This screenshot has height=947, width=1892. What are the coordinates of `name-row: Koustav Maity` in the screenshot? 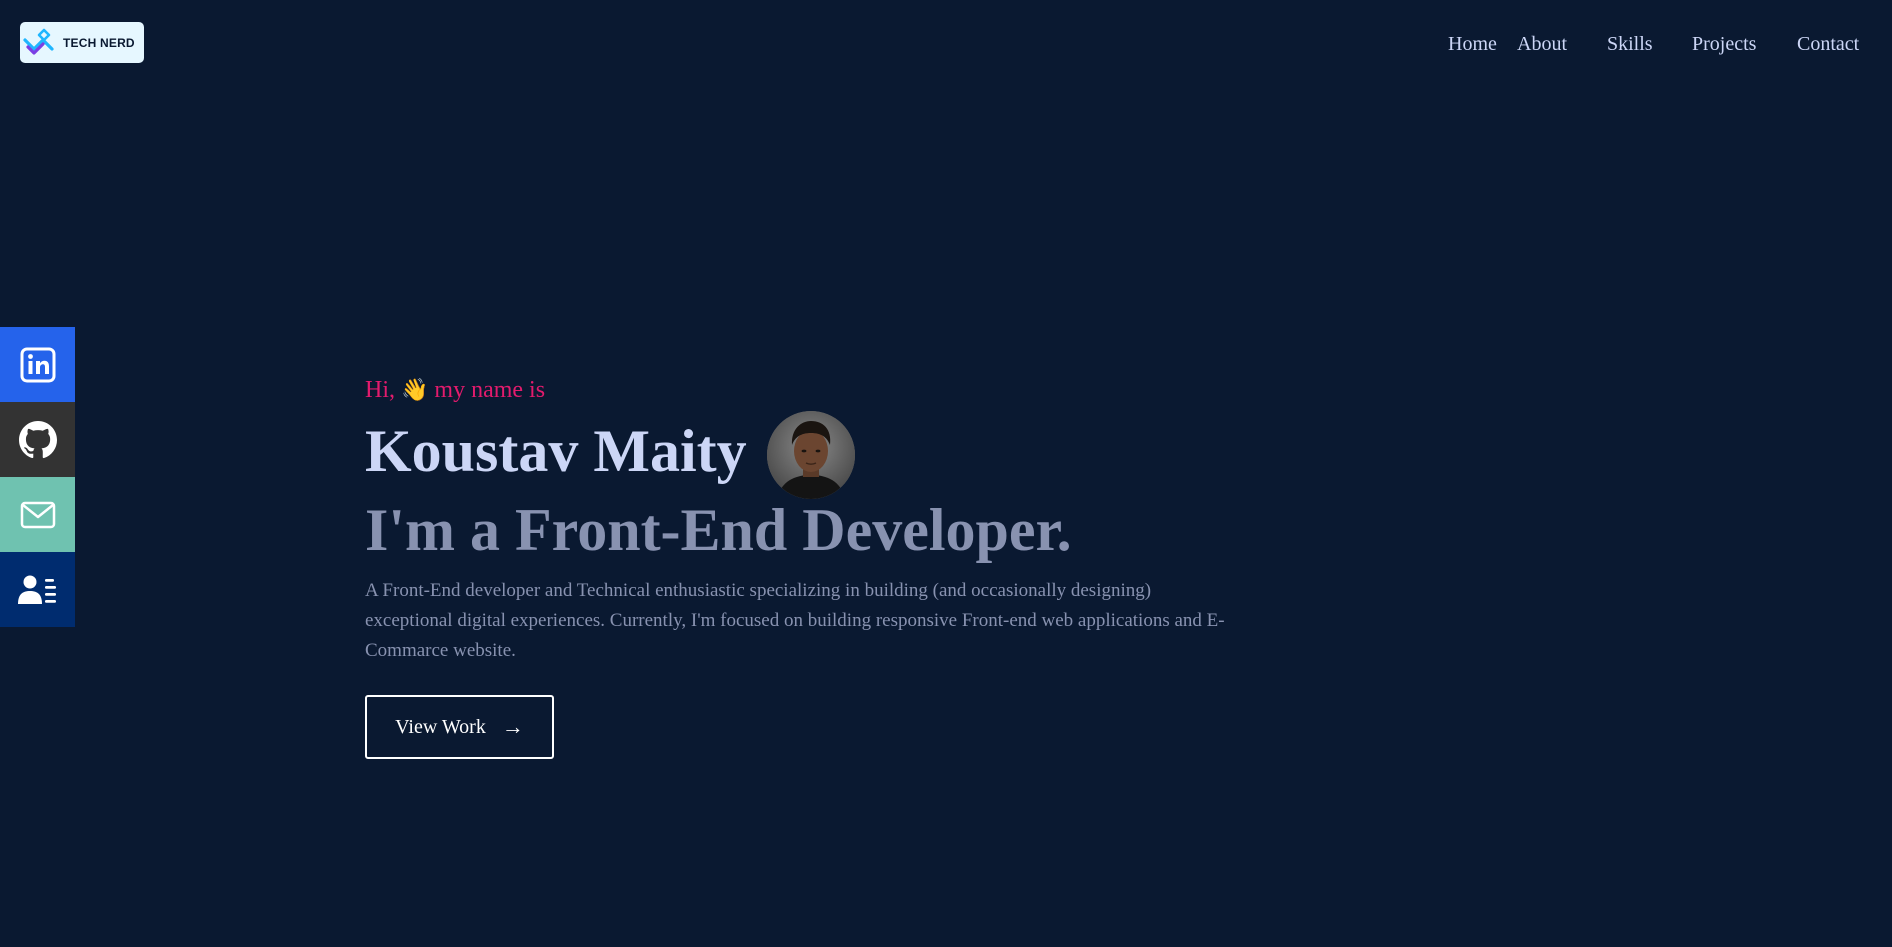 It's located at (610, 451).